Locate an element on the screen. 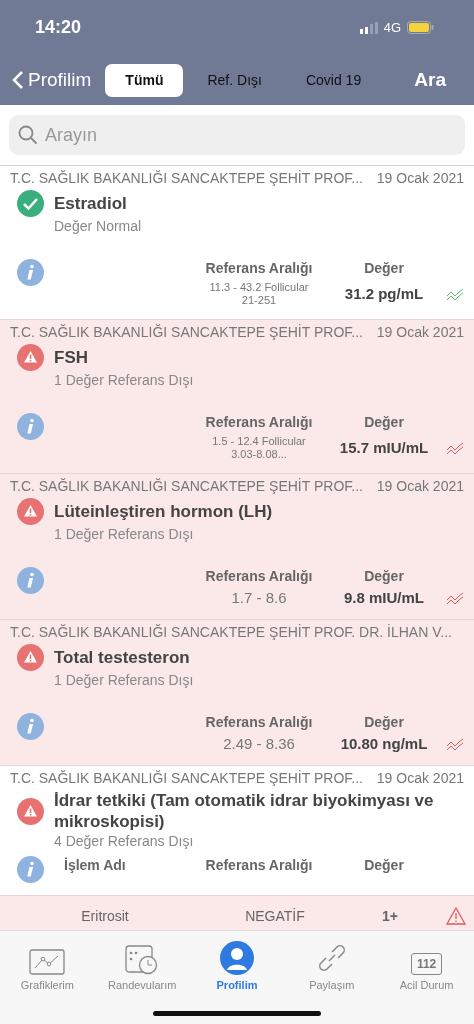 This screenshot has height=1024, width=474. test-title: Lüteinleştiren hormon (LH) is located at coordinates (163, 511).